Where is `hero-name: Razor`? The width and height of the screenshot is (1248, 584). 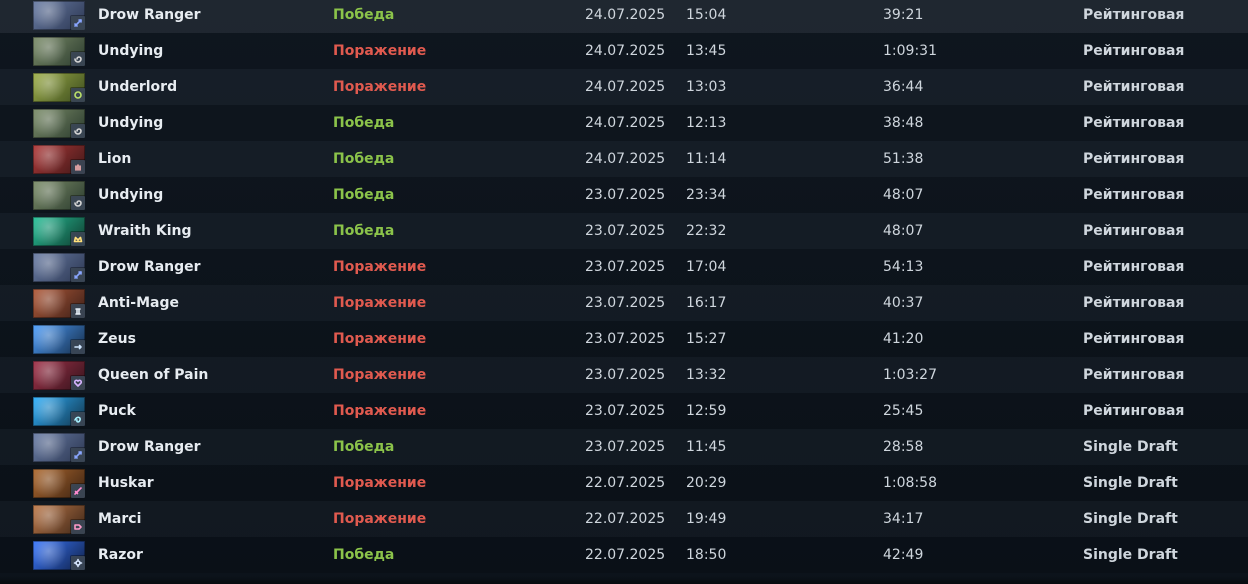 hero-name: Razor is located at coordinates (120, 555).